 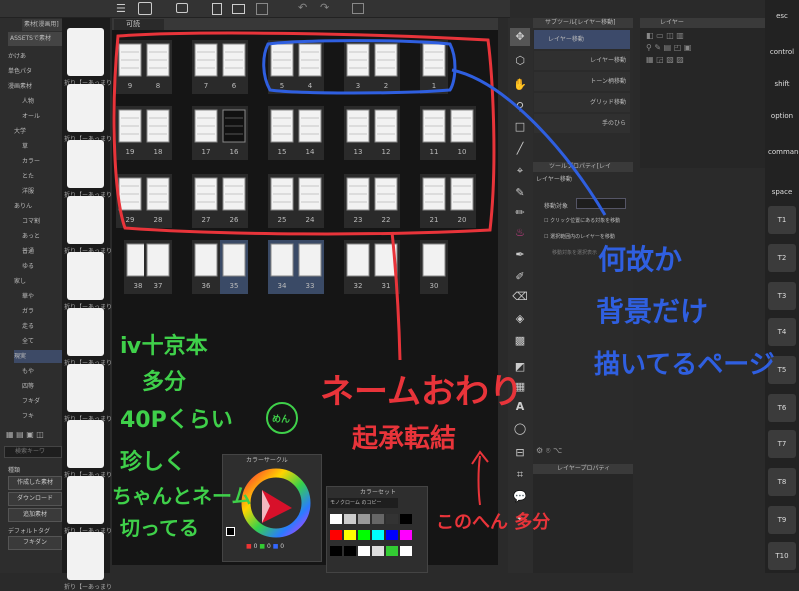 I want to click on green-face-text: めん, so click(x=281, y=420).